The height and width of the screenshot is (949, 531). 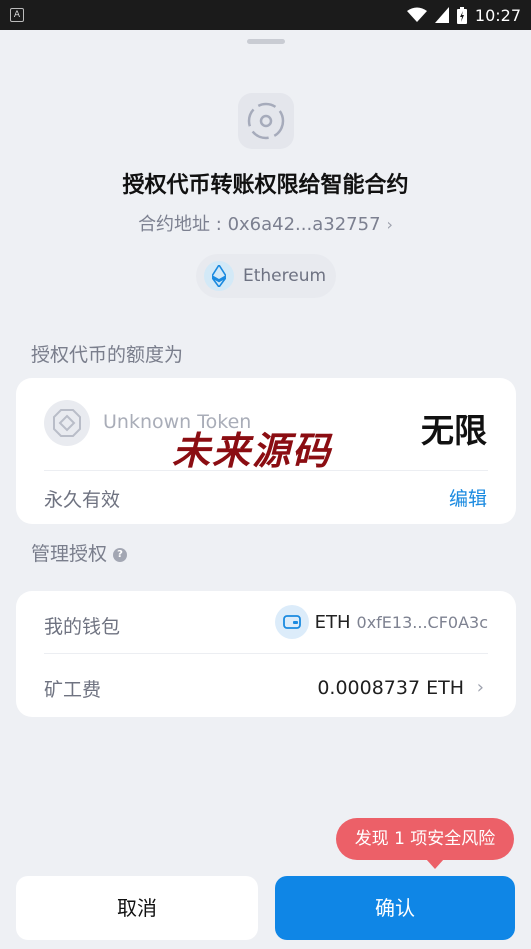 I want to click on wallet-address: 0xfE13...CF0A3c, so click(x=422, y=622).